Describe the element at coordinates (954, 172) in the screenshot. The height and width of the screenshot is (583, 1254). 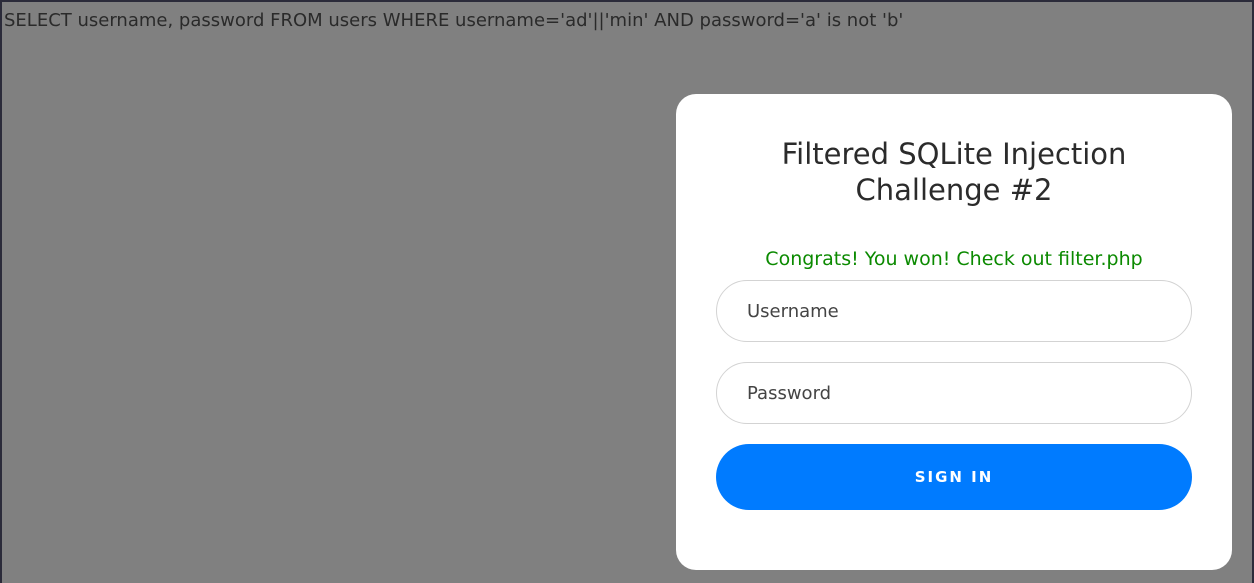
I see `page-title: Filtered SQLite Injection Challenge #2` at that location.